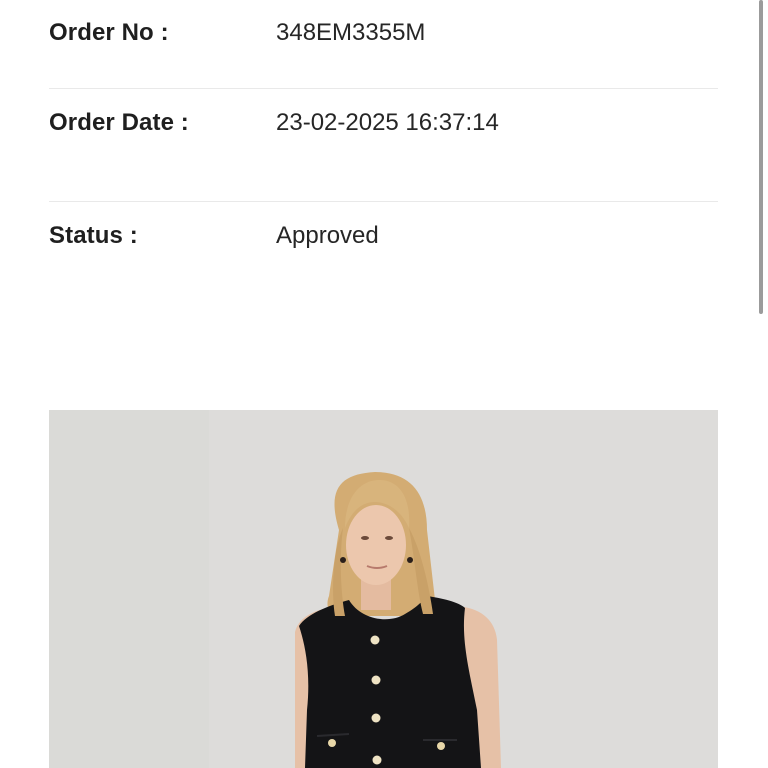  What do you see at coordinates (383, 145) in the screenshot?
I see `order-date-row: Order Date : 23-02-2025 16:37:14` at bounding box center [383, 145].